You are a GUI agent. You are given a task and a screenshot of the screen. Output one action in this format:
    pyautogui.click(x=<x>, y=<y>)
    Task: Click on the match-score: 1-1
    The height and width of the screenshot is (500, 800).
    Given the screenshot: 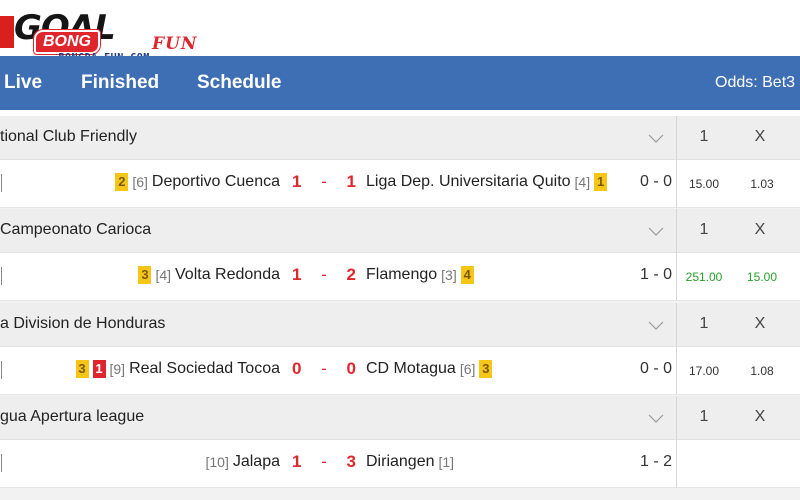 What is the action you would take?
    pyautogui.click(x=324, y=182)
    